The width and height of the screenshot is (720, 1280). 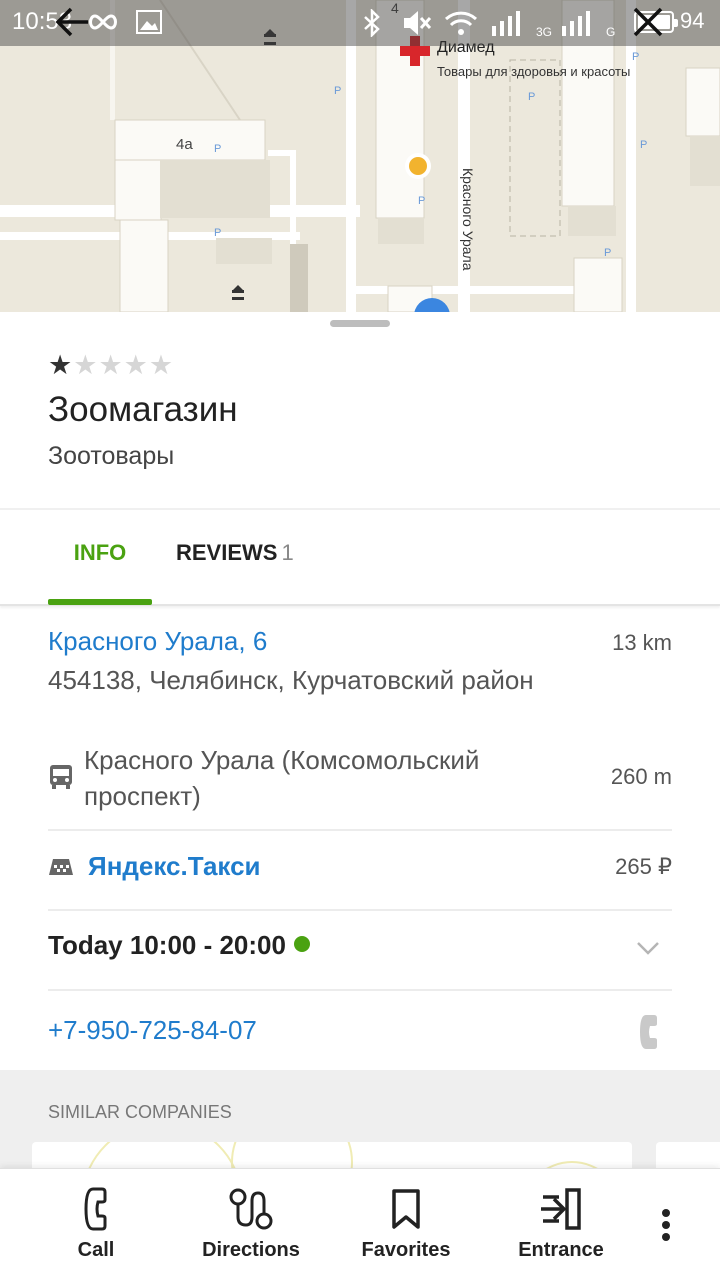 I want to click on place-name: Зоомагазин, so click(x=143, y=409).